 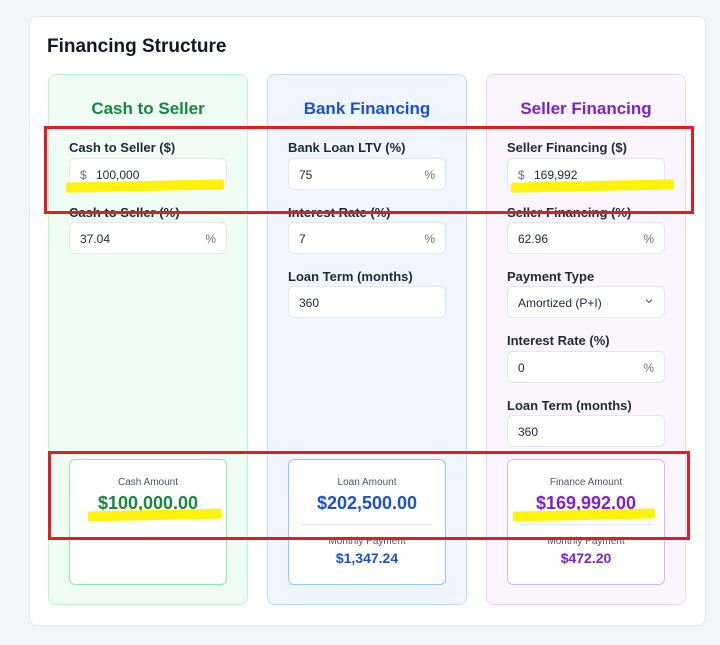 I want to click on page-title: Financing Structure, so click(x=137, y=46).